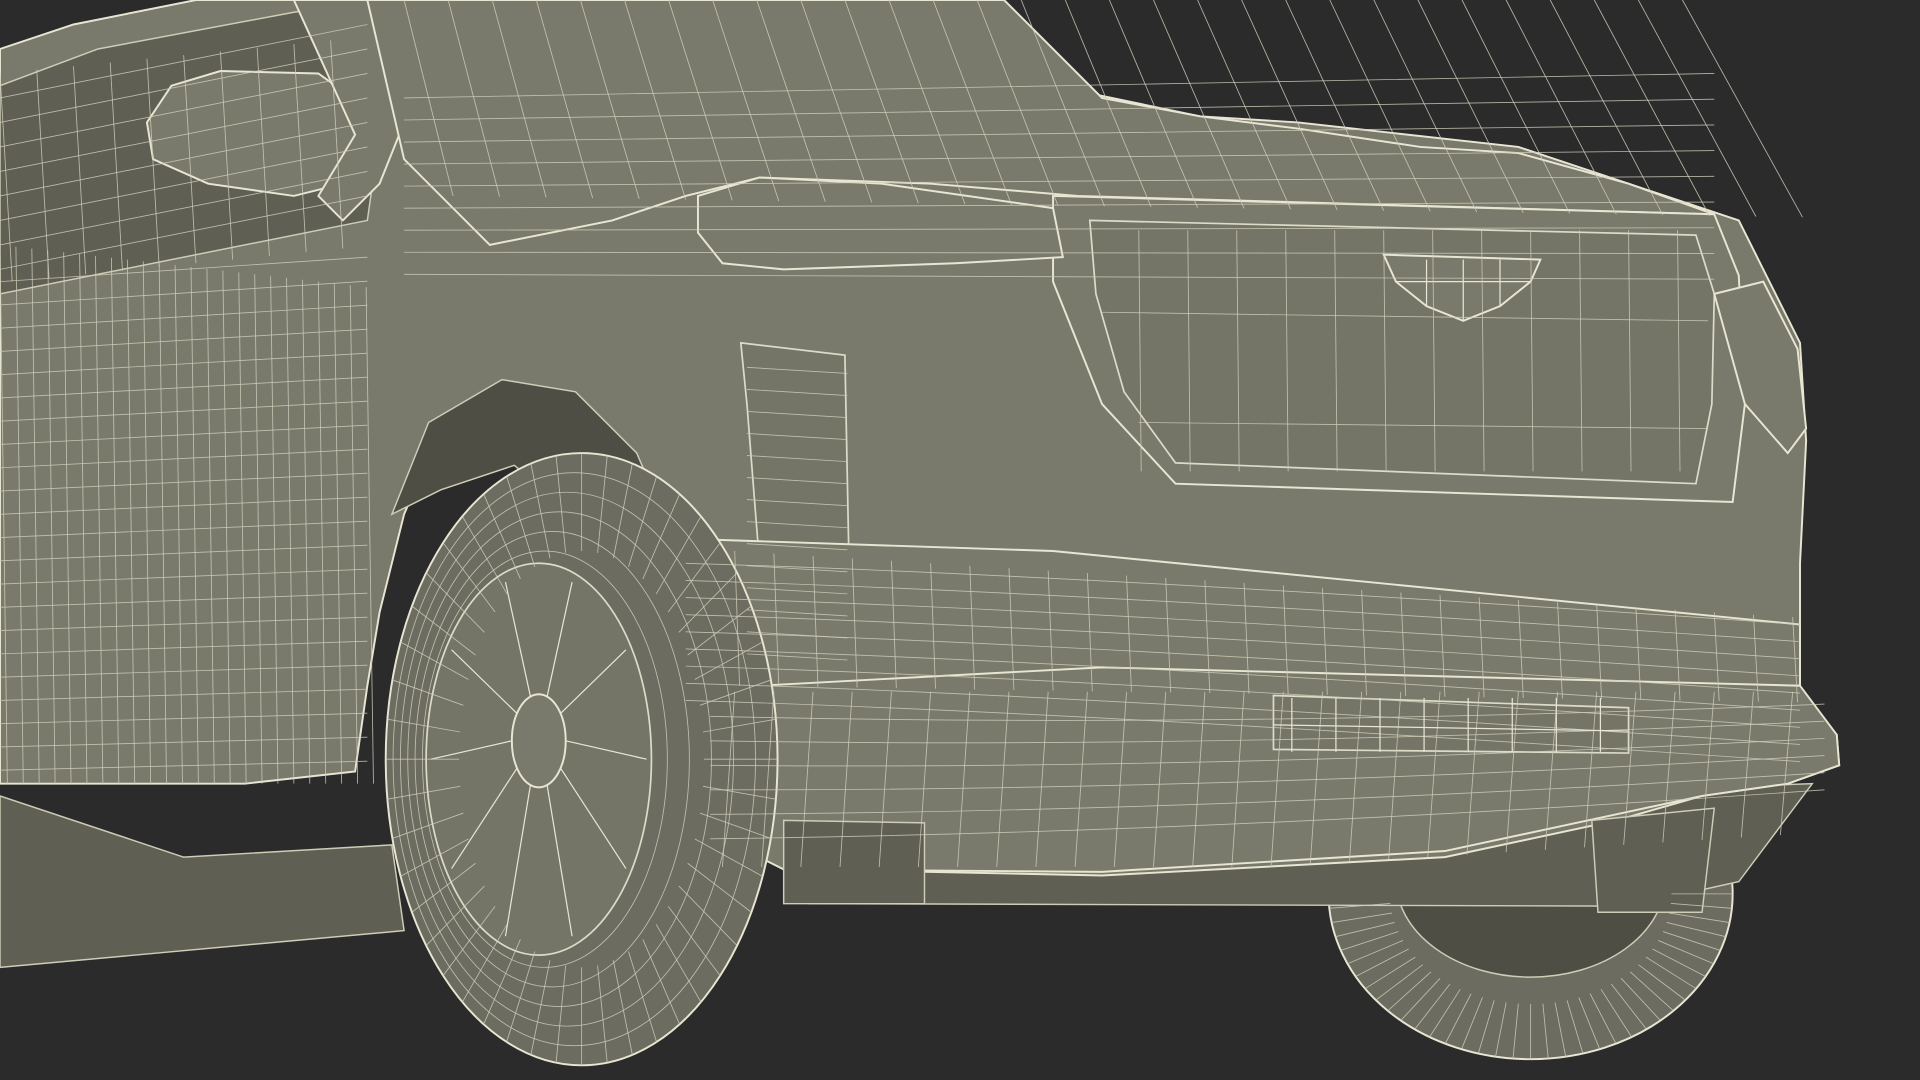  I want to click on skid-block-left, so click(854, 862).